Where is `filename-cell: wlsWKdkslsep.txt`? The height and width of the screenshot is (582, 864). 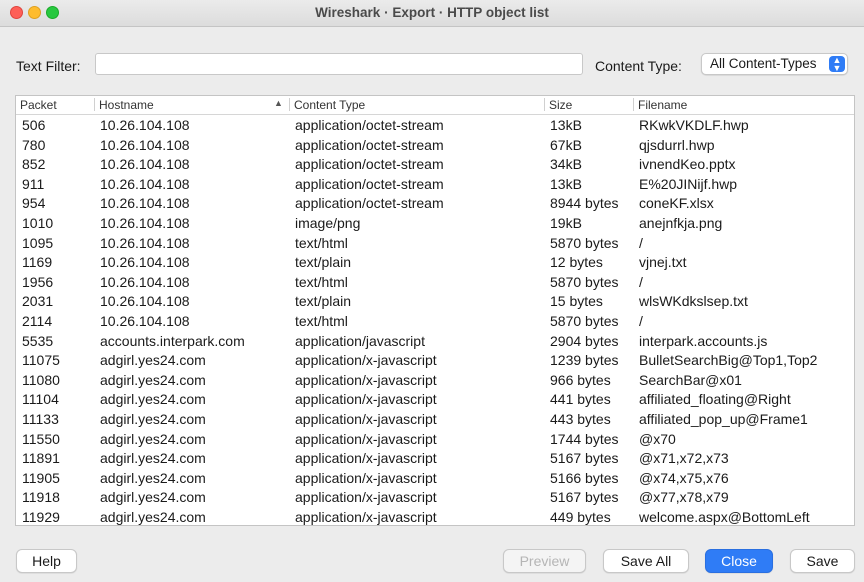
filename-cell: wlsWKdkslsep.txt is located at coordinates (693, 301).